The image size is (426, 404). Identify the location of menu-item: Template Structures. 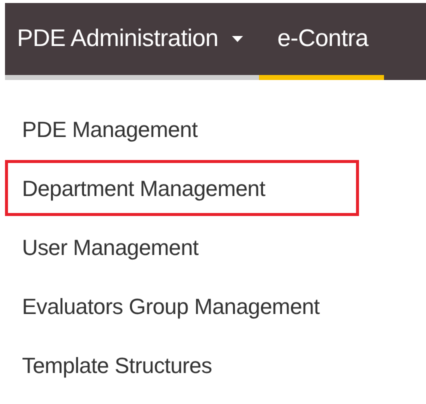
(117, 365).